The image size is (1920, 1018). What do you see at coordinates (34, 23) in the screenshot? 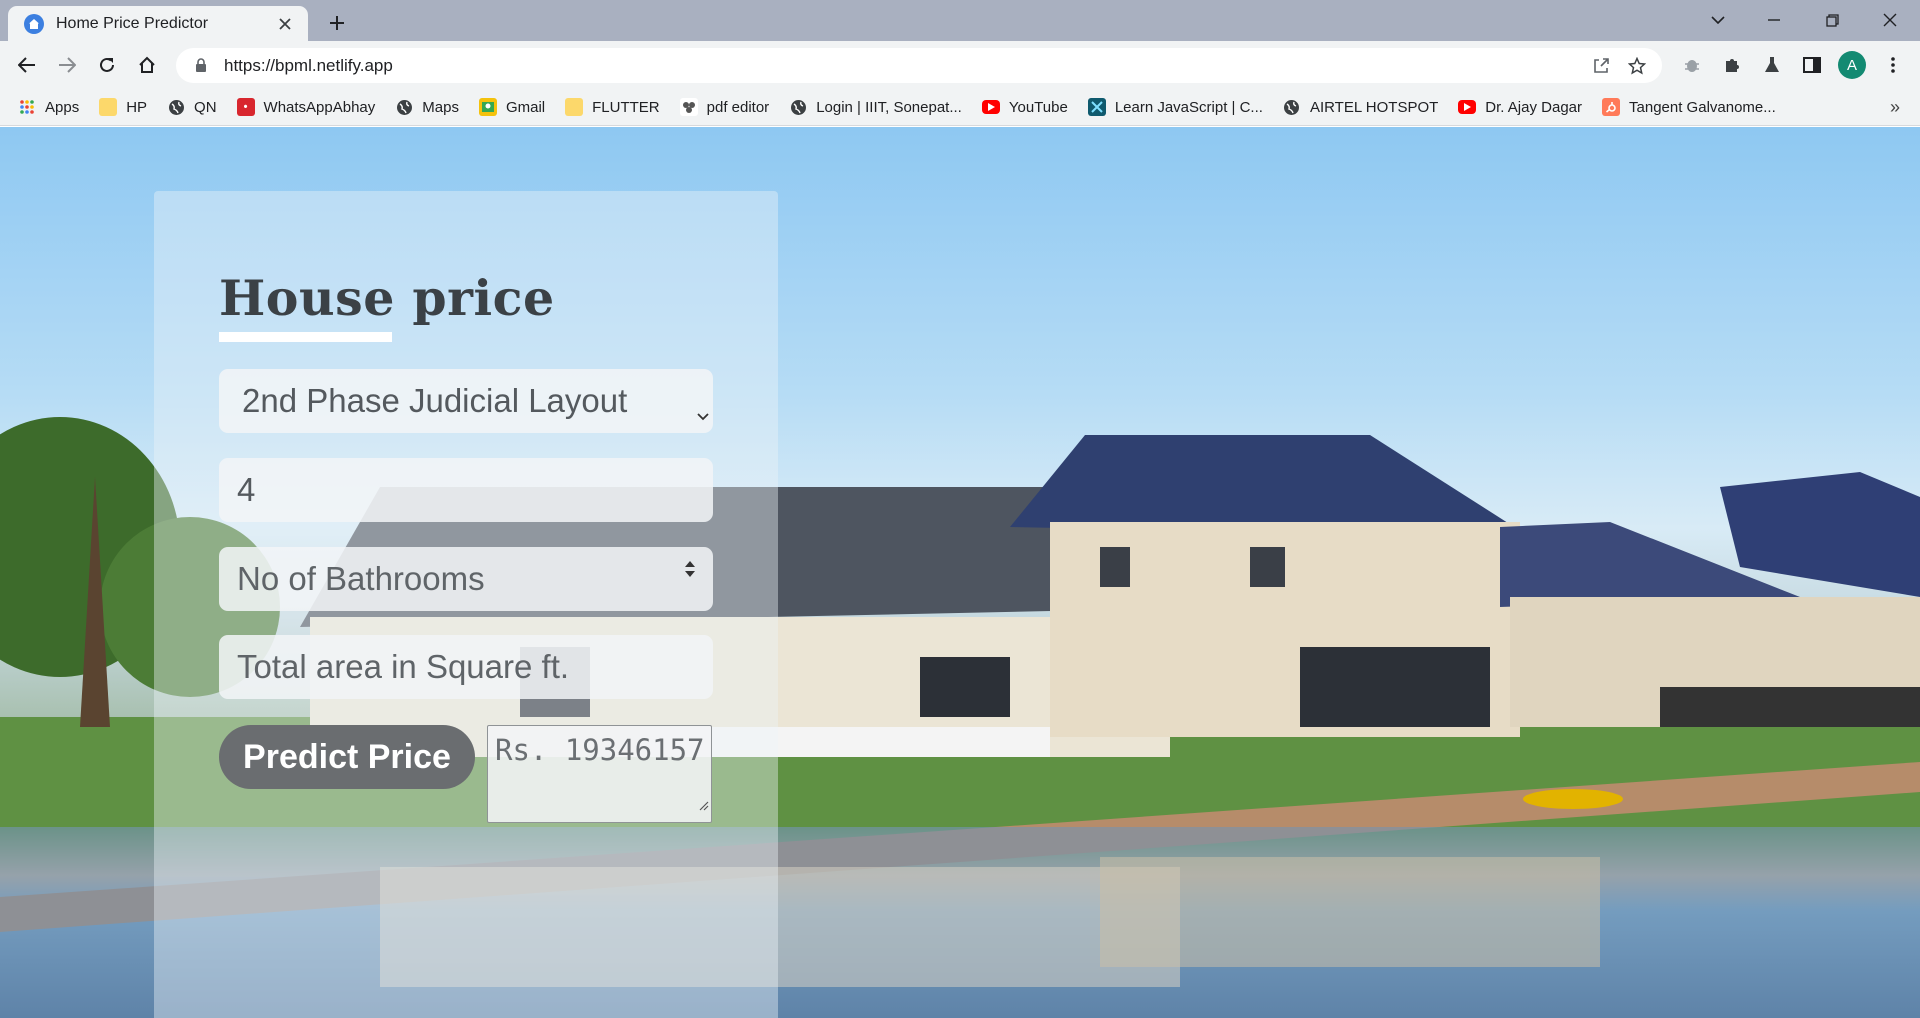
I see `house-favicon-icon` at bounding box center [34, 23].